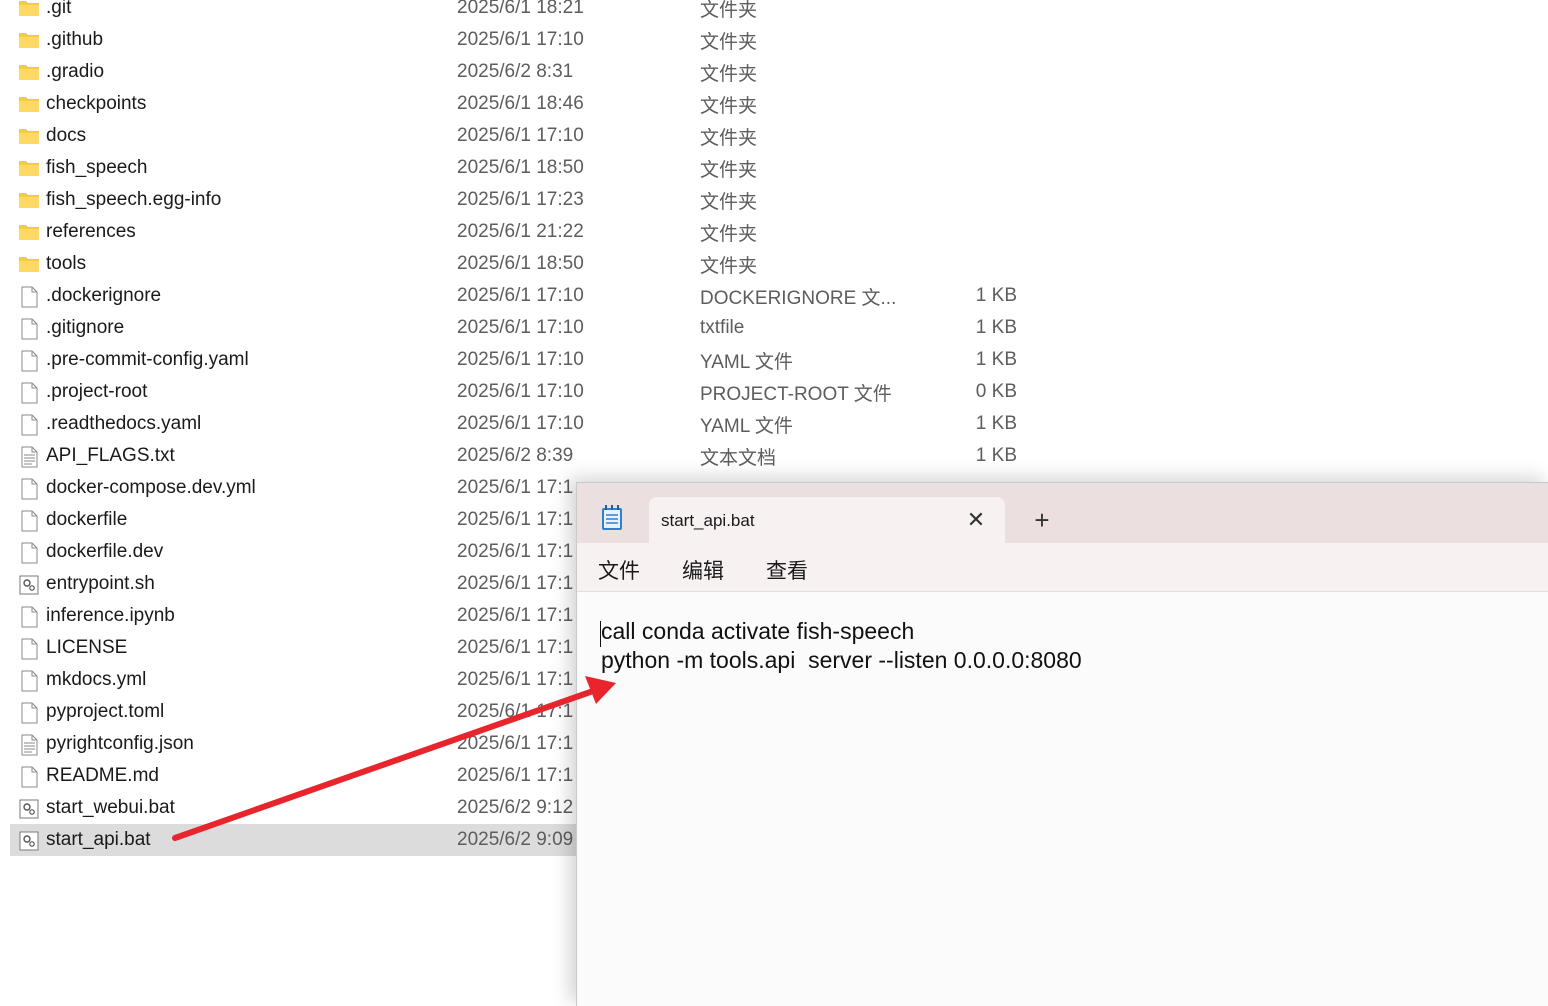 The image size is (1548, 1006). I want to click on file-date-modified: 2025/6/2 8:39, so click(515, 455).